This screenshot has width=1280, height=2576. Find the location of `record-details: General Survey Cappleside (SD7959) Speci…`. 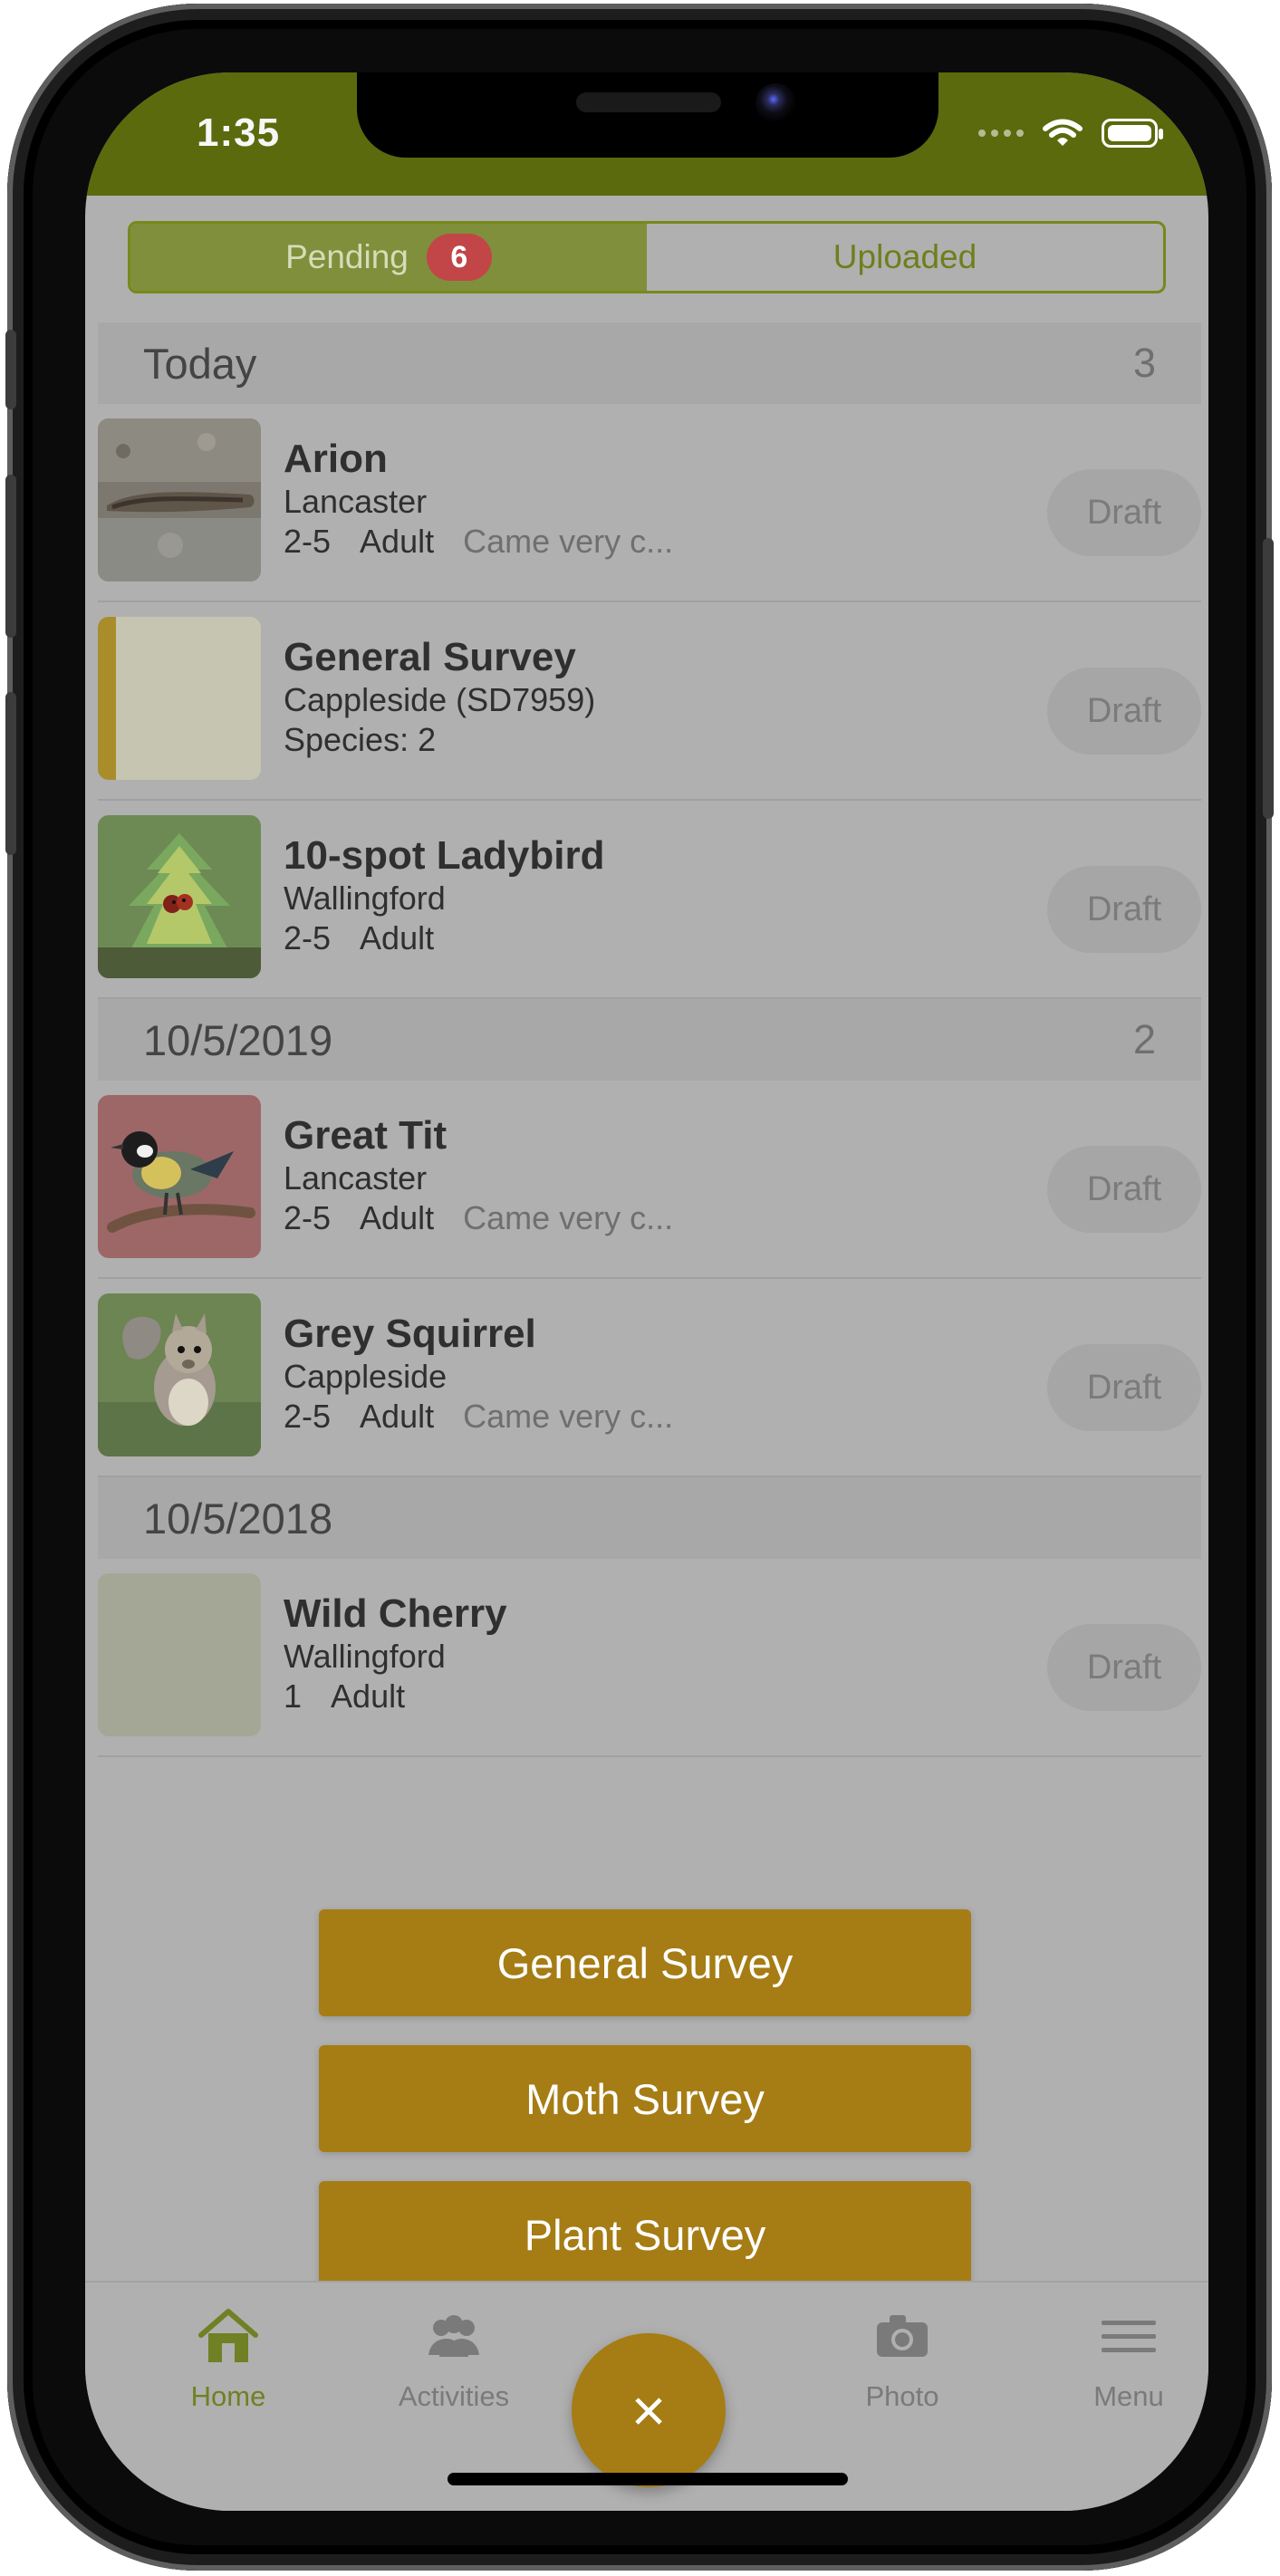

record-details: General Survey Cappleside (SD7959) Speci… is located at coordinates (648, 697).